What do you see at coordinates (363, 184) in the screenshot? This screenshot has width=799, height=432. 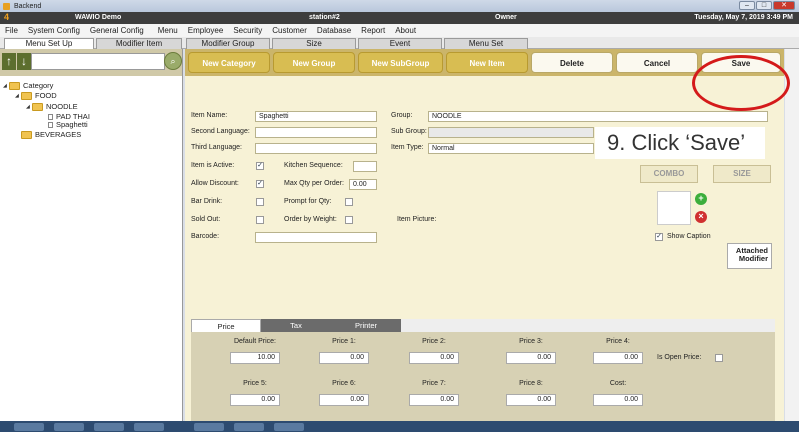 I see `max-qty-input: 0.00` at bounding box center [363, 184].